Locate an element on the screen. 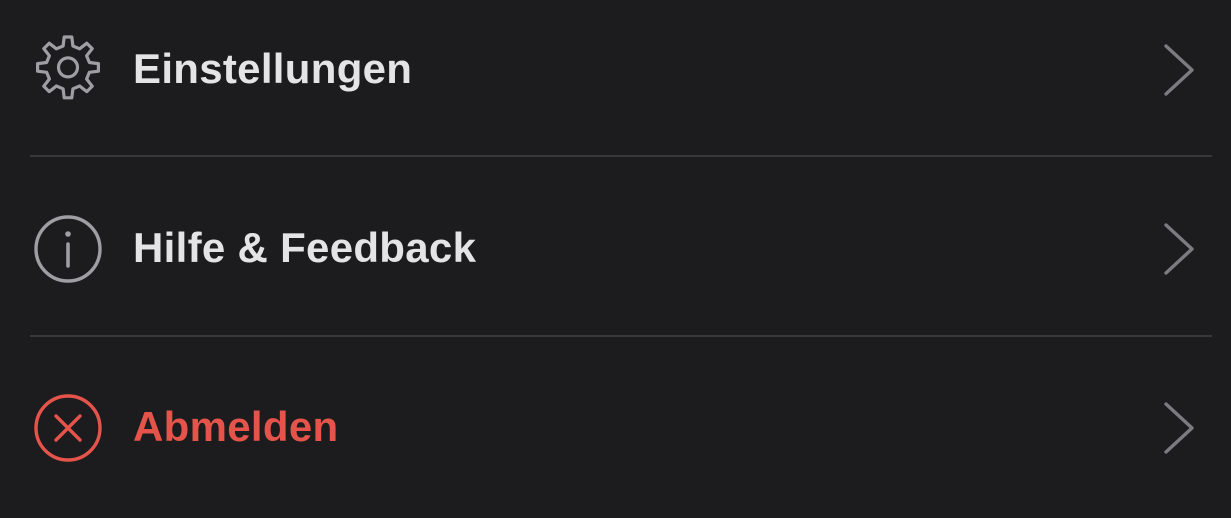 The width and height of the screenshot is (1231, 518). menu-item-label: Einstellungen is located at coordinates (273, 68).